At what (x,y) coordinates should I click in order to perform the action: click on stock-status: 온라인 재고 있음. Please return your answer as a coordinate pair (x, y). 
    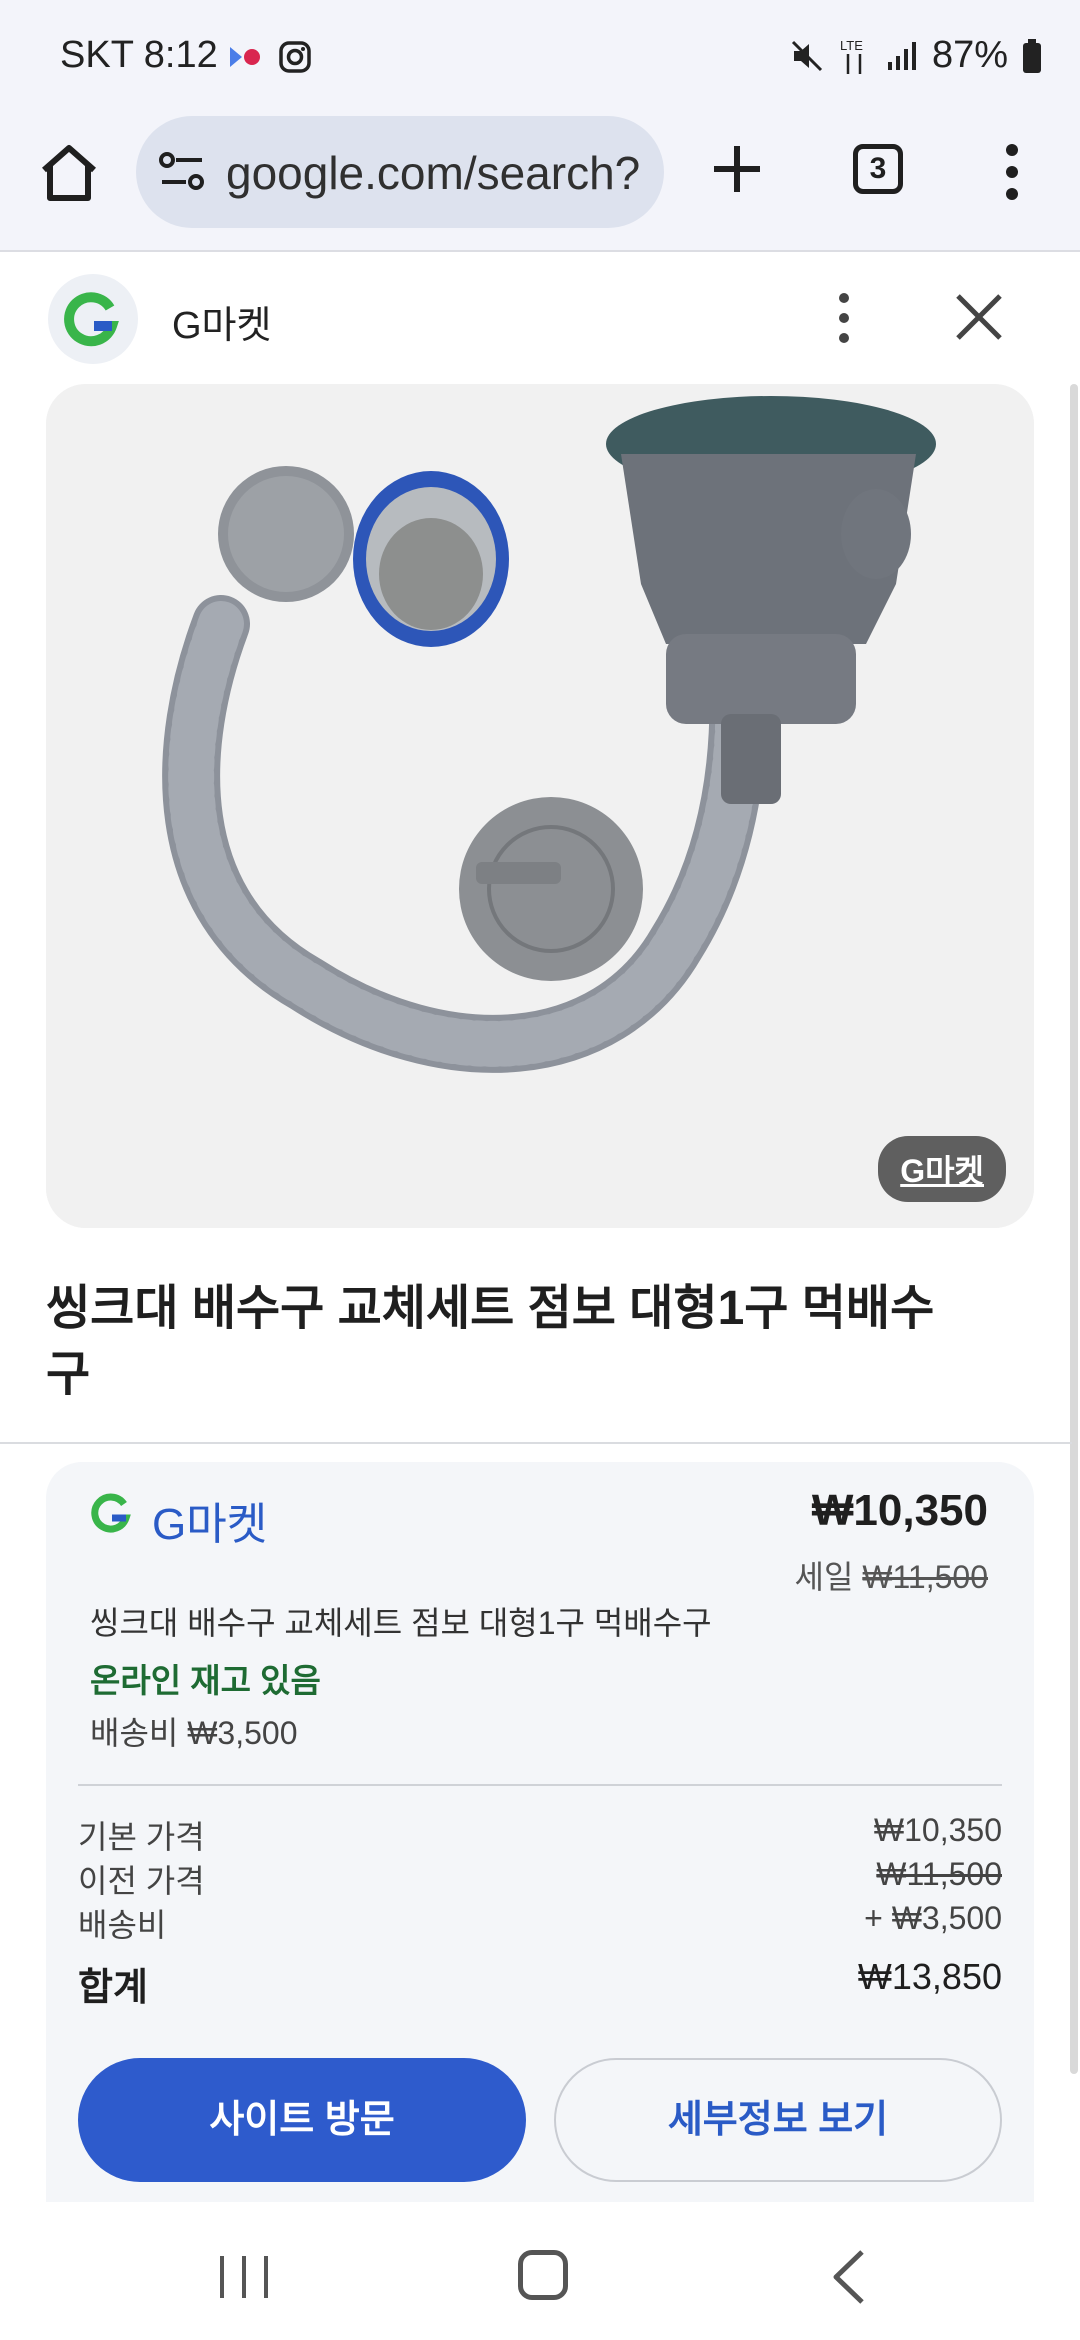
    Looking at the image, I should click on (205, 1680).